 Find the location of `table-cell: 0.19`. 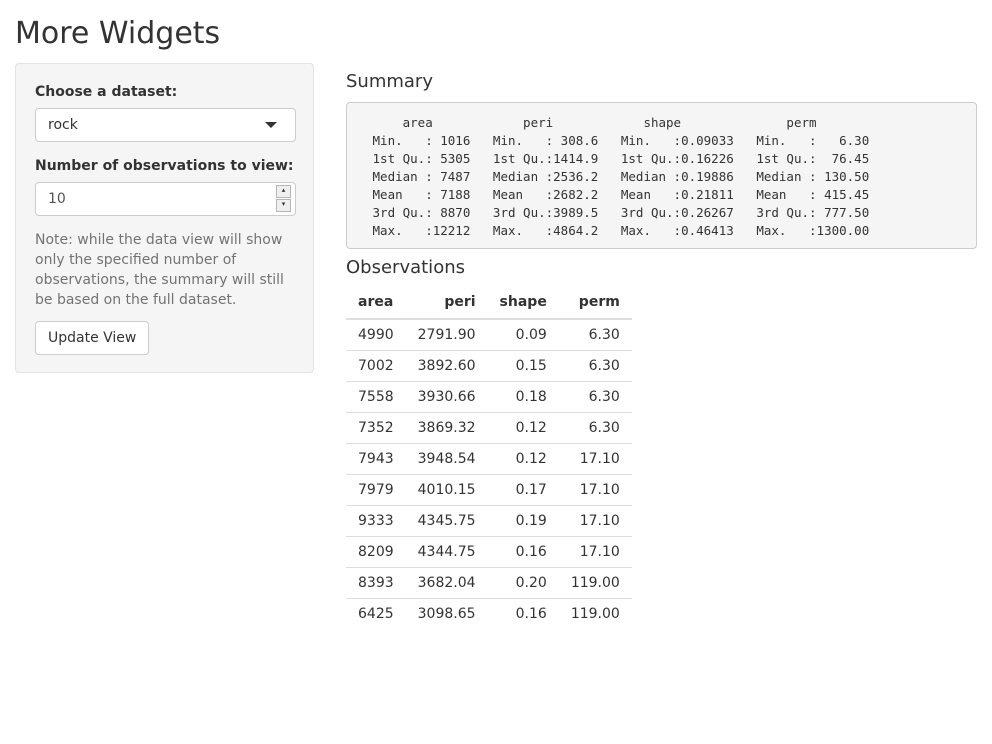

table-cell: 0.19 is located at coordinates (523, 521).